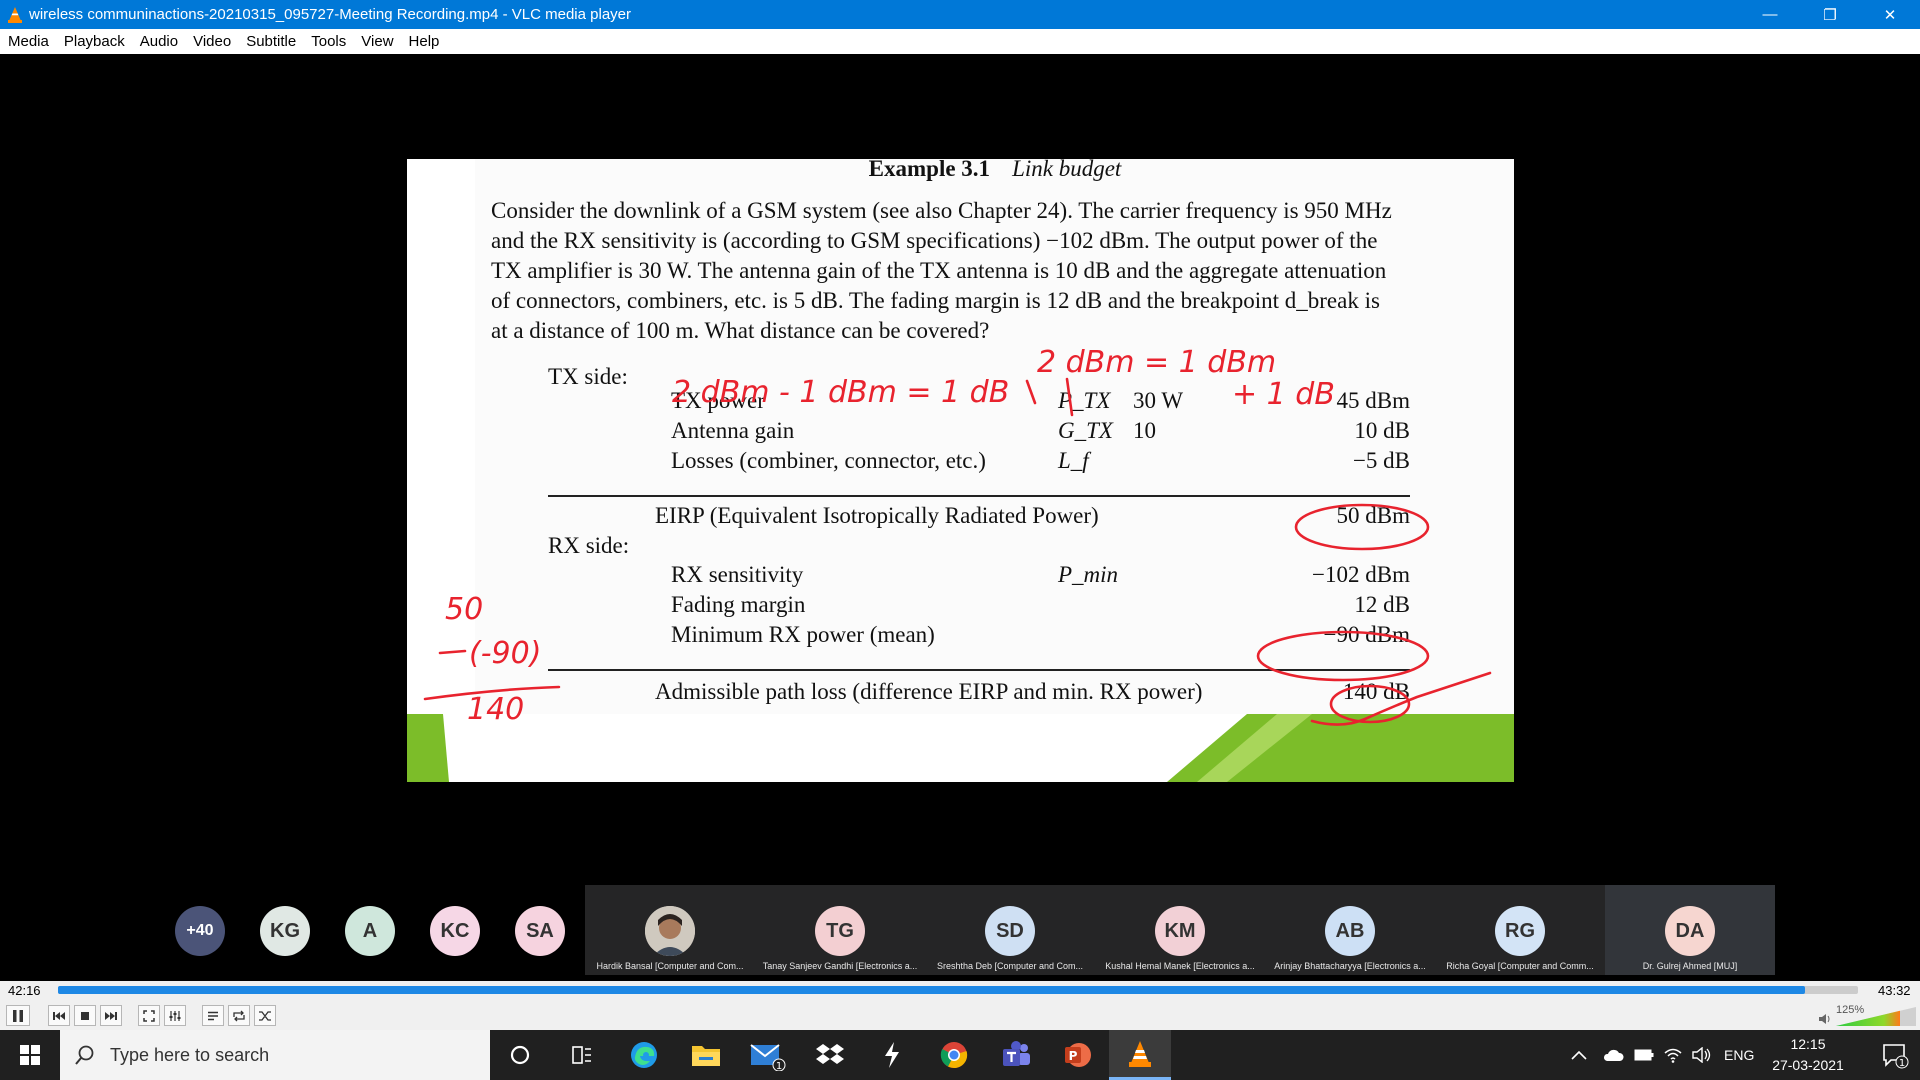 The height and width of the screenshot is (1080, 1920). I want to click on skip-forward-icon, so click(111, 1015).